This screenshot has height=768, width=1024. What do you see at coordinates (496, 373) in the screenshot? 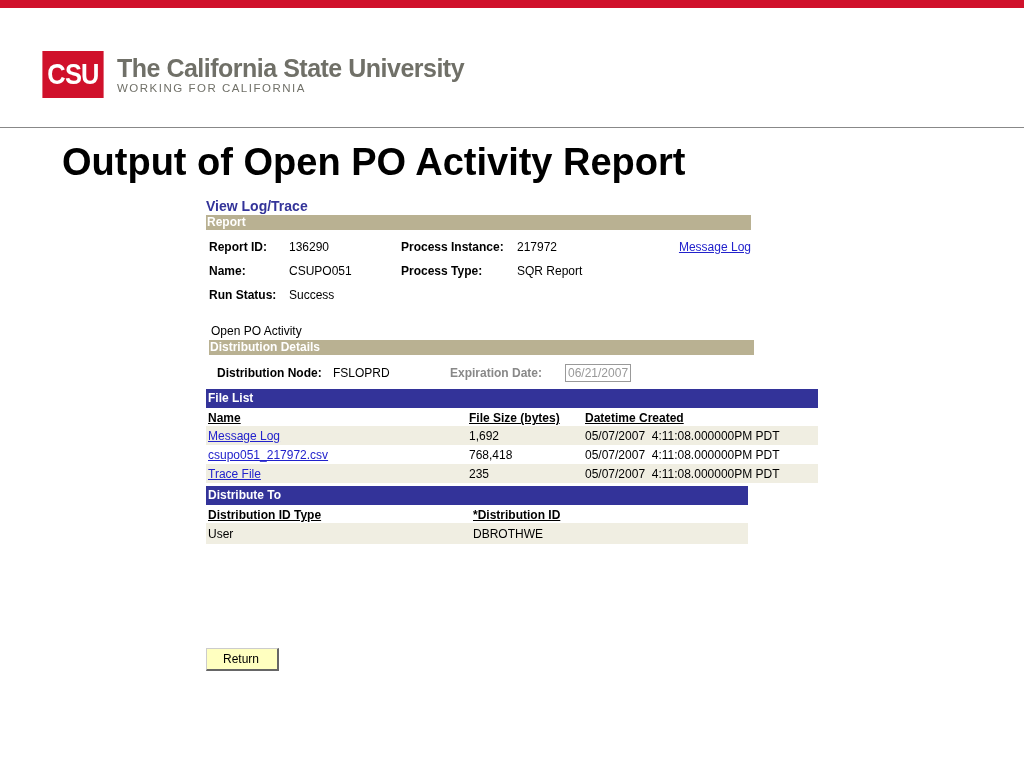
I see `field-label: Expiration Date:` at bounding box center [496, 373].